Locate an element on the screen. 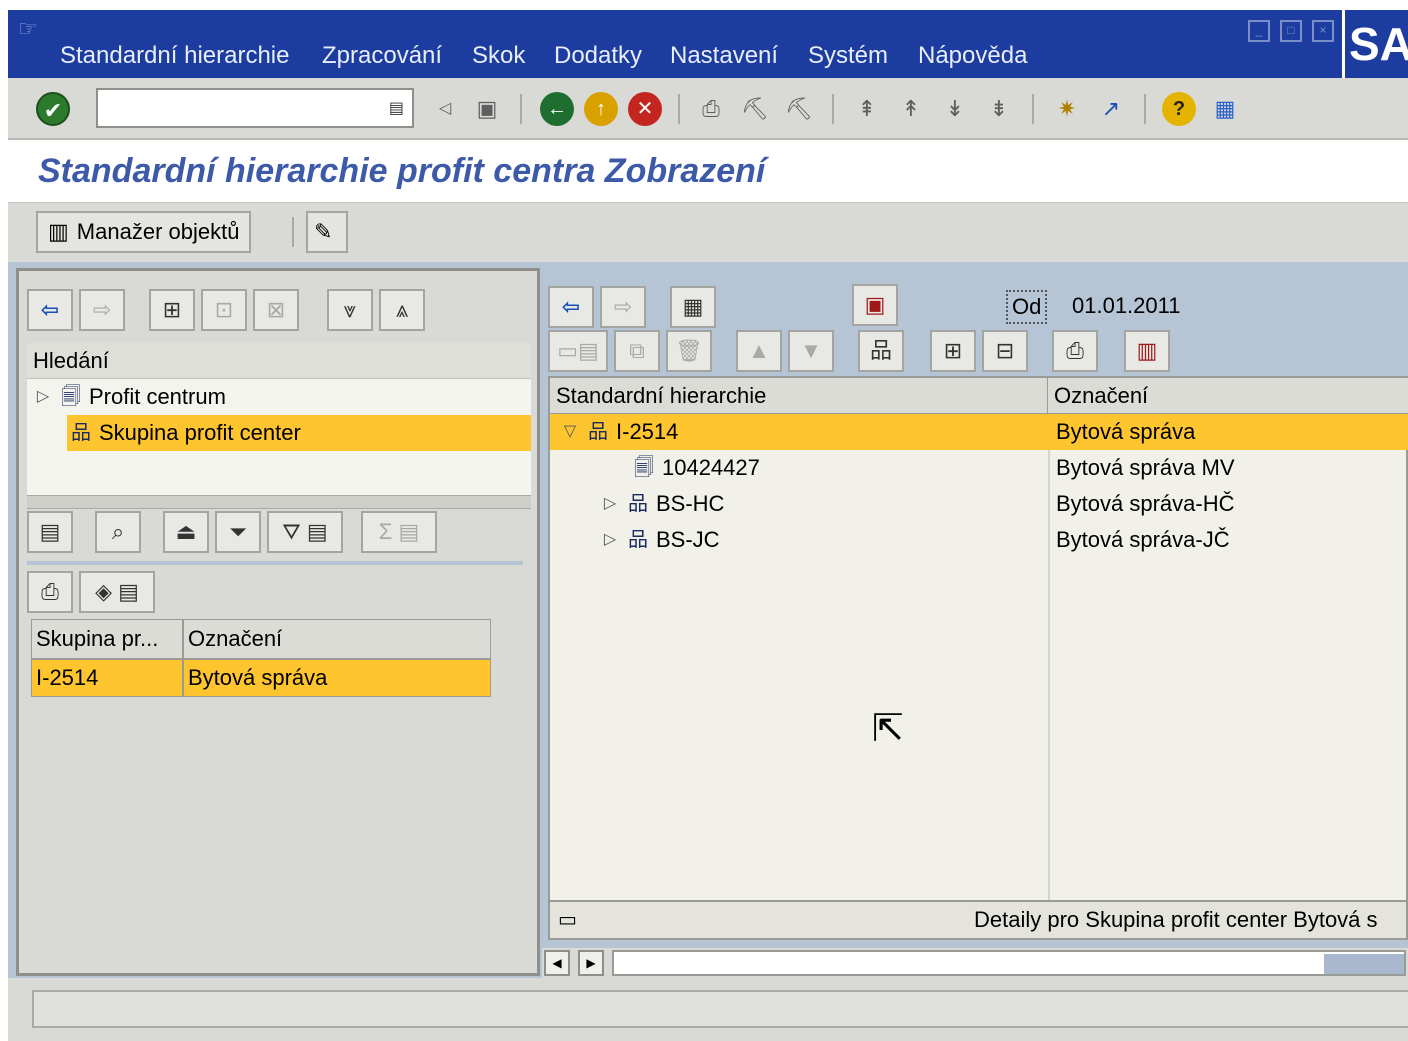  print-hierarchy-icon: ⎙ is located at coordinates (1075, 351).